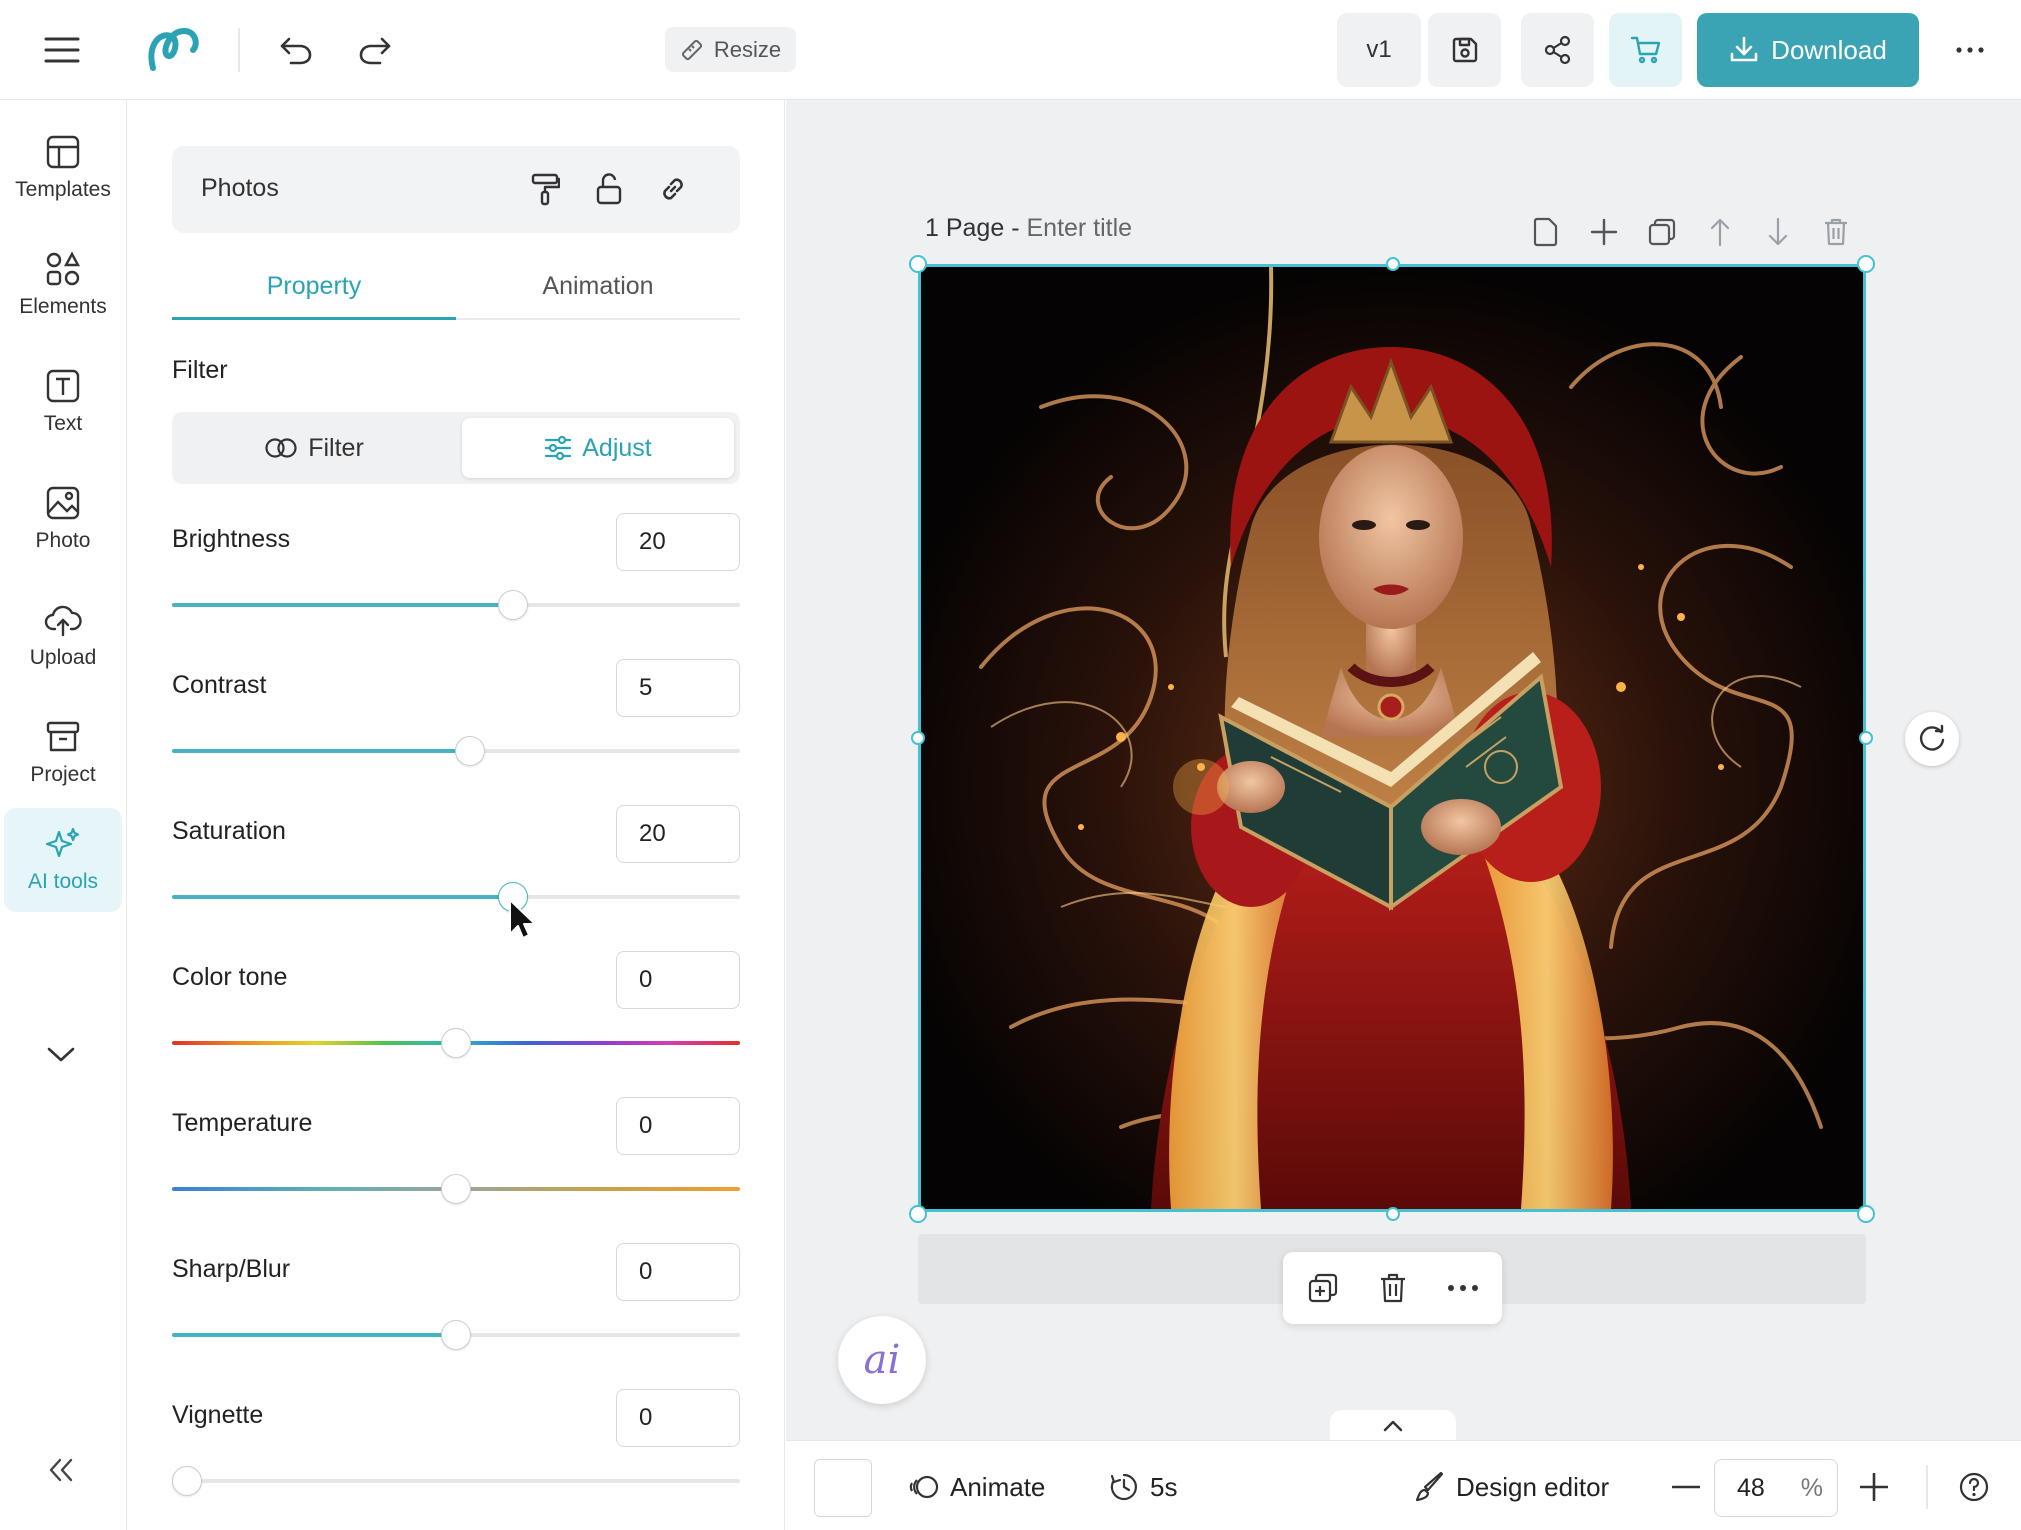 The height and width of the screenshot is (1530, 2021). What do you see at coordinates (1393, 1214) in the screenshot?
I see `resize-handle-bottom` at bounding box center [1393, 1214].